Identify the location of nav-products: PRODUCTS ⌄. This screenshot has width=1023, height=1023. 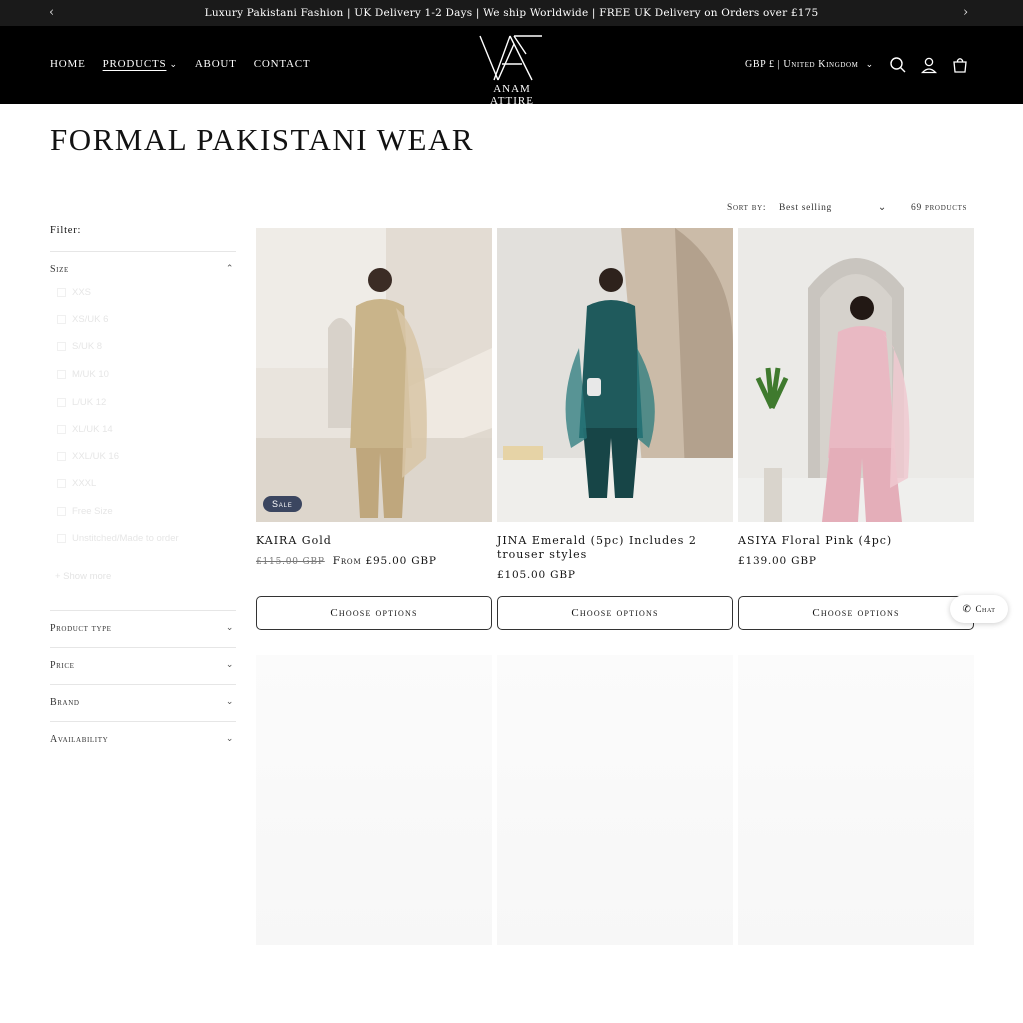
(140, 64).